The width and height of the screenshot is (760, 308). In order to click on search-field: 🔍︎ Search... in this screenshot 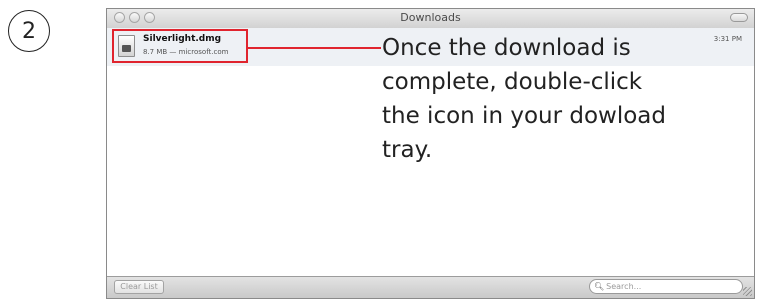, I will do `click(666, 286)`.